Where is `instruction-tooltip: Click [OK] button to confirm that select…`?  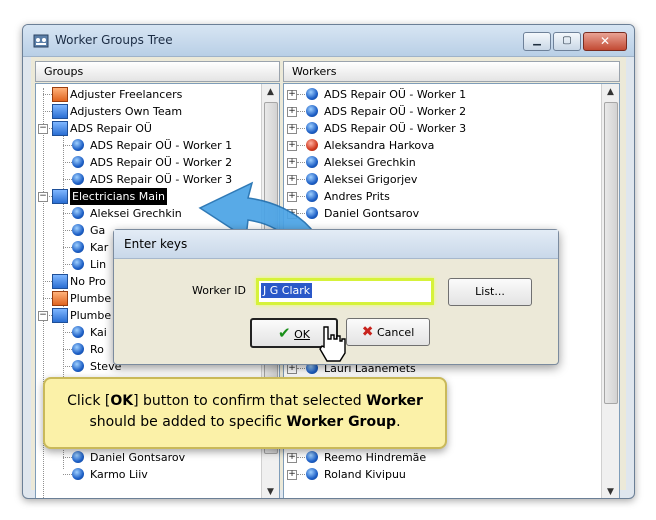
instruction-tooltip: Click [OK] button to confirm that select… is located at coordinates (245, 413).